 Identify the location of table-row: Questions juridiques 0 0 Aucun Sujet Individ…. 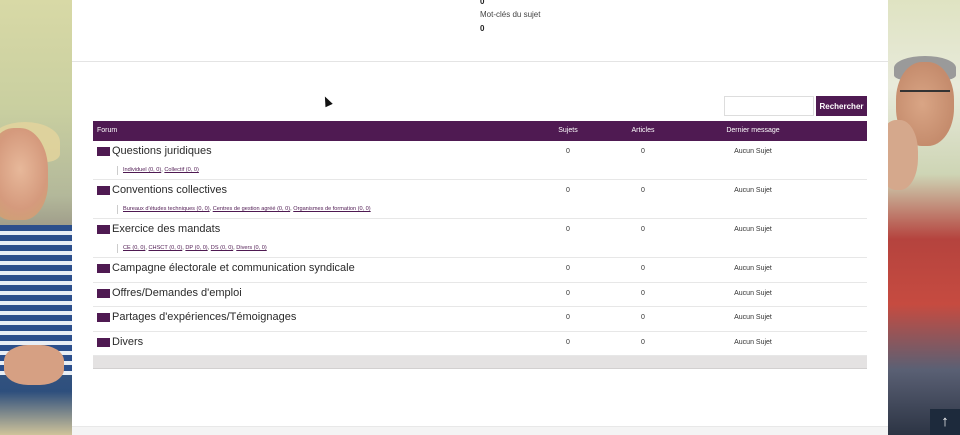
(480, 160).